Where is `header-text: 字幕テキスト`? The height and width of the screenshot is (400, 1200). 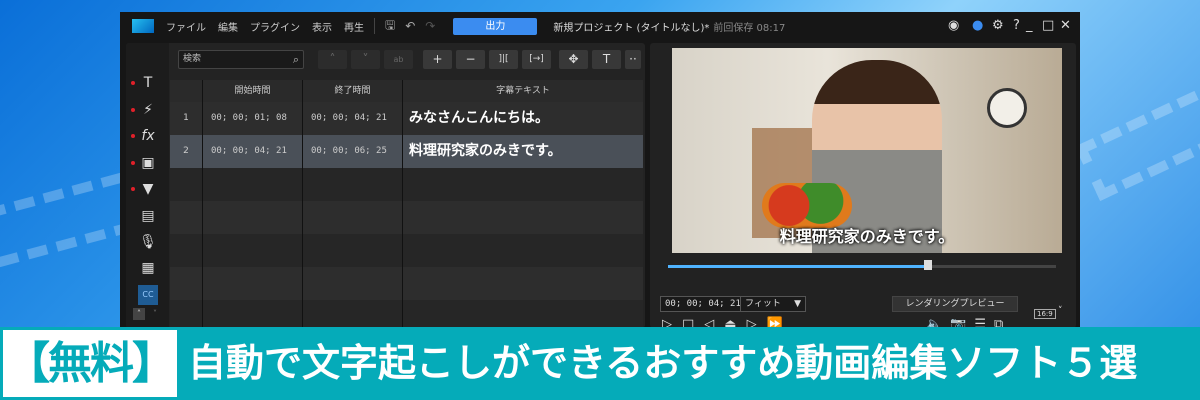 header-text: 字幕テキスト is located at coordinates (523, 91).